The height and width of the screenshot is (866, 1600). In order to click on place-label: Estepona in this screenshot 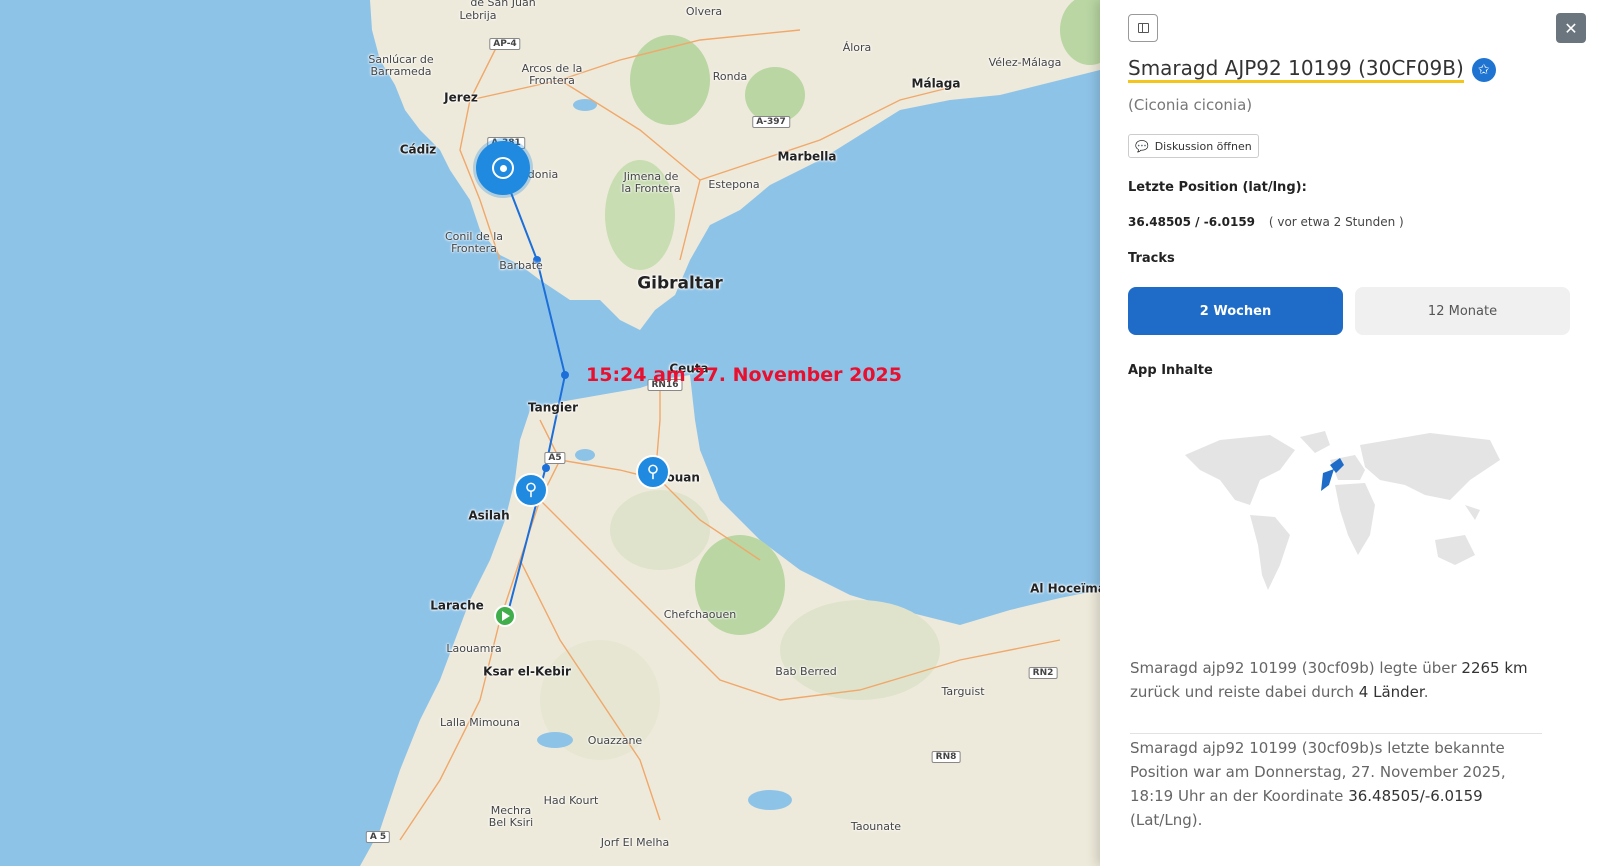, I will do `click(734, 184)`.